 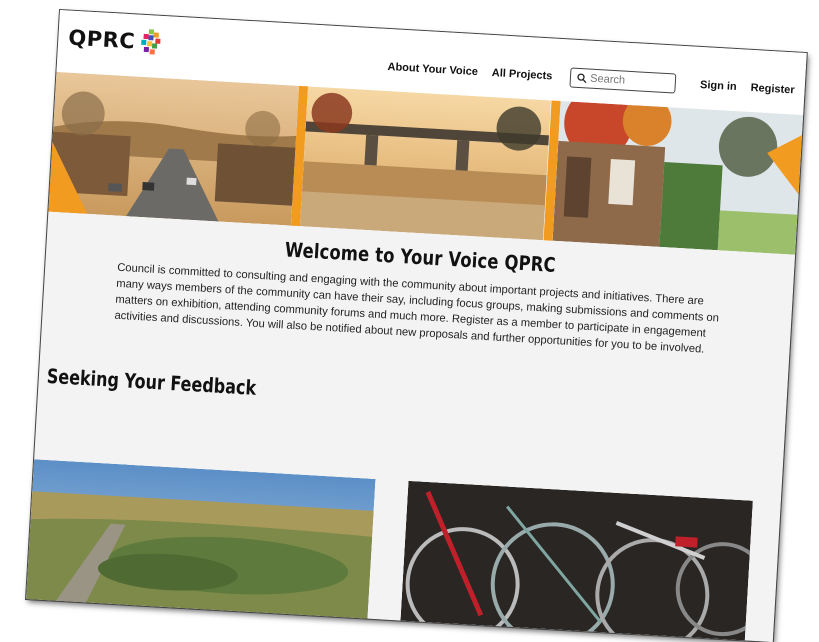 I want to click on register-link: Register, so click(x=772, y=89).